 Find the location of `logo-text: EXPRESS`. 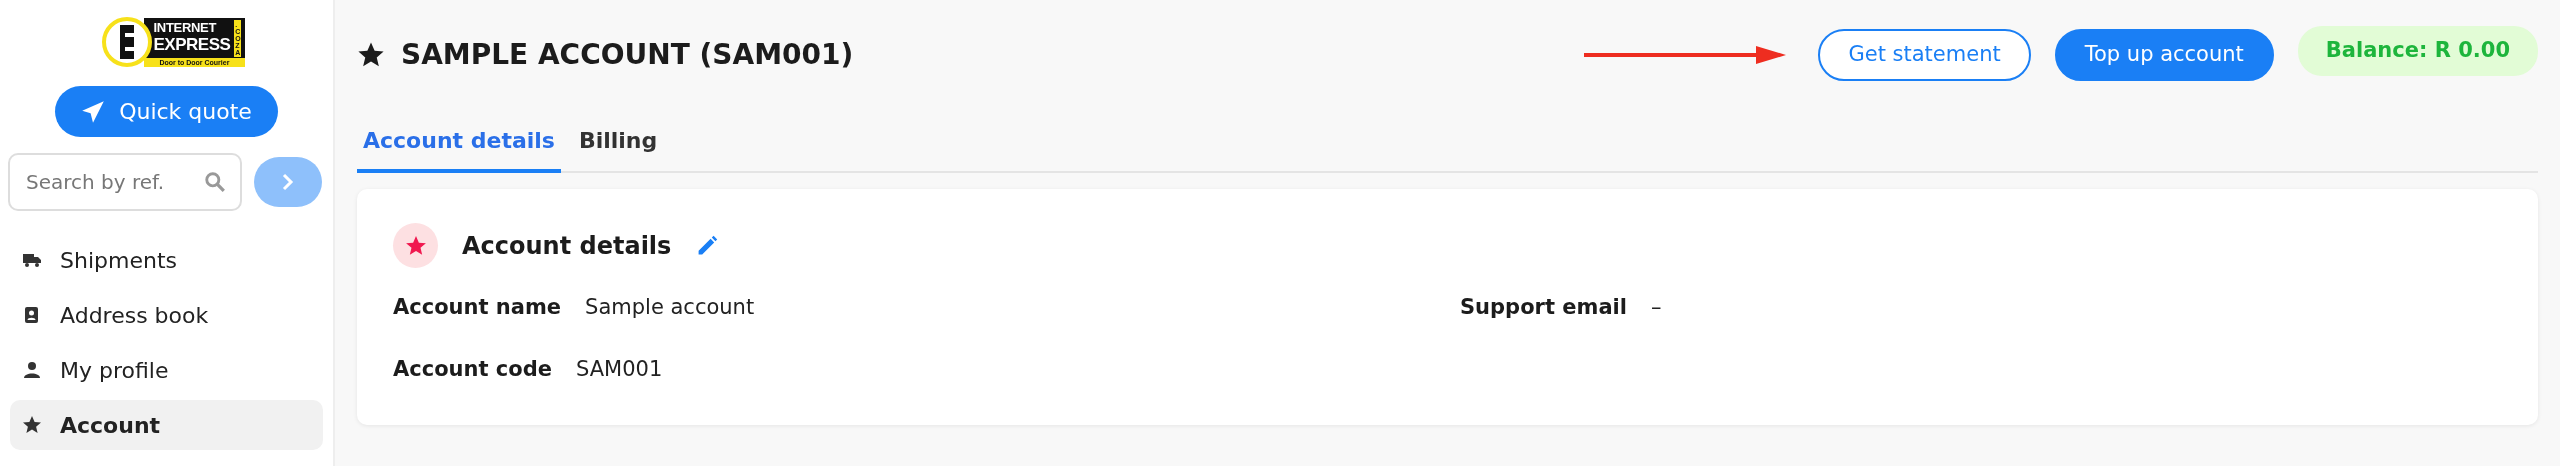

logo-text: EXPRESS is located at coordinates (192, 44).